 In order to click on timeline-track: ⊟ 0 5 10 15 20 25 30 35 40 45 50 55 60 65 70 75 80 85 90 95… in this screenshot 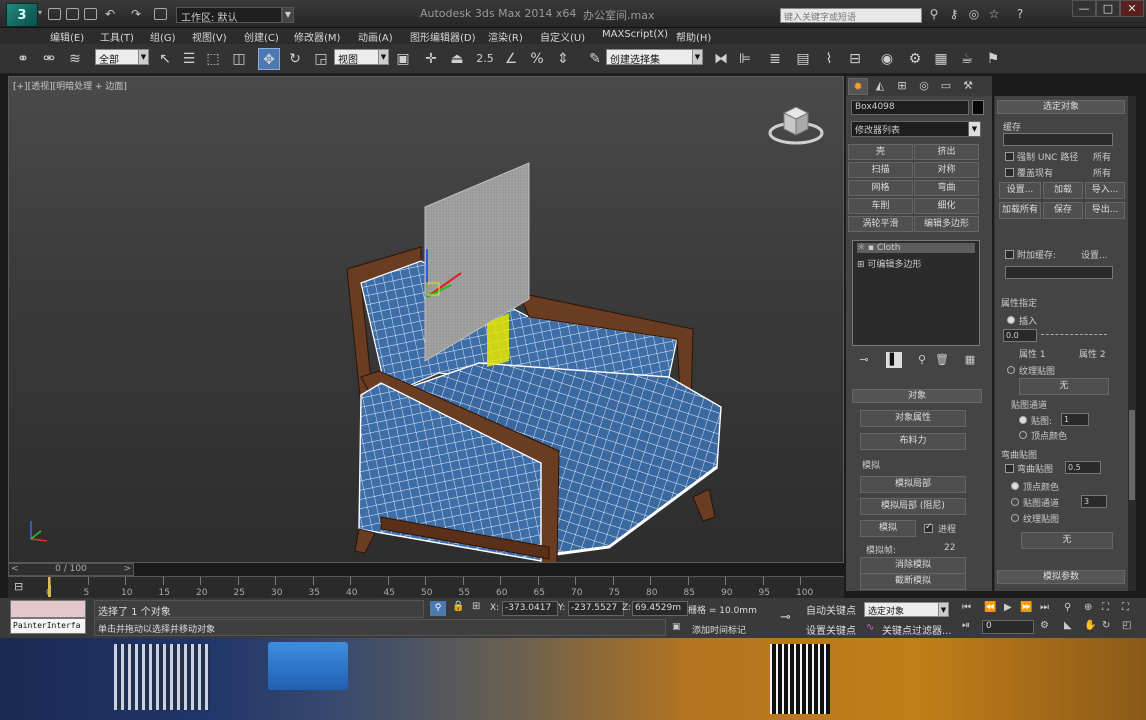, I will do `click(426, 587)`.